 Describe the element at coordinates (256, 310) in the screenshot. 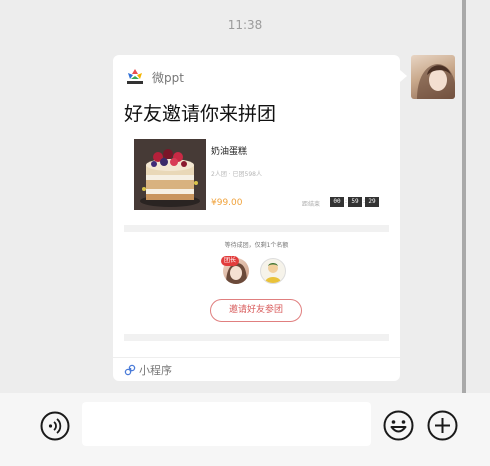

I see `invite-friends-button: 邀请好友参团` at that location.